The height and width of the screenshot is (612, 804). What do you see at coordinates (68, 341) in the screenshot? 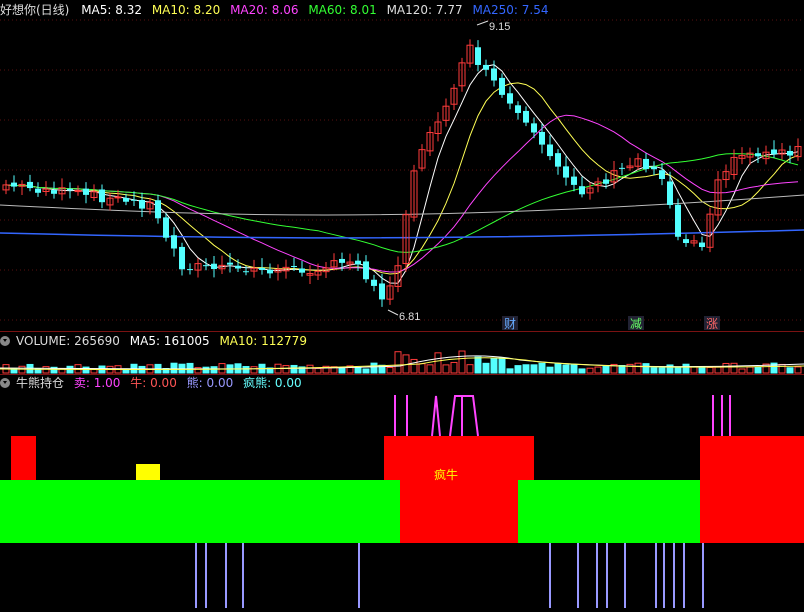
I see `volume-title: VOLUME: 265690` at bounding box center [68, 341].